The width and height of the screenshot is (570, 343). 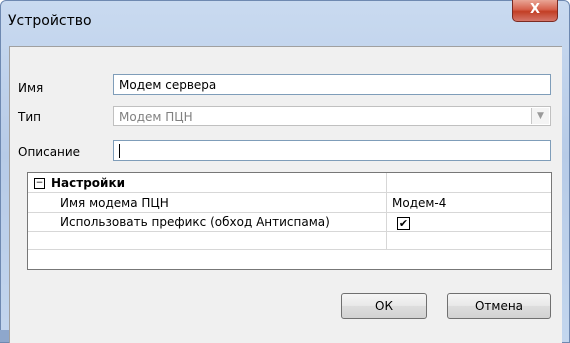 What do you see at coordinates (29, 117) in the screenshot?
I see `type-label: Тип` at bounding box center [29, 117].